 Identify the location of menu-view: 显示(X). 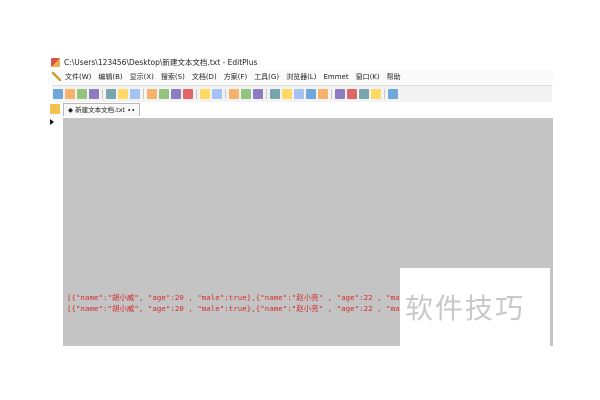
(142, 77).